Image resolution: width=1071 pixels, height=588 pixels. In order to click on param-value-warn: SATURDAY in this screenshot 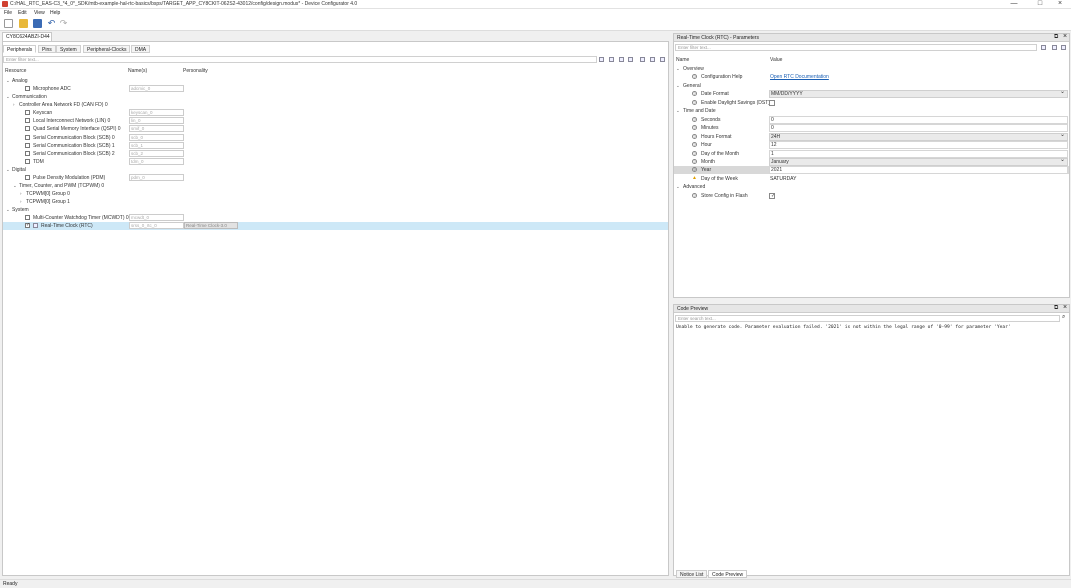, I will do `click(918, 179)`.